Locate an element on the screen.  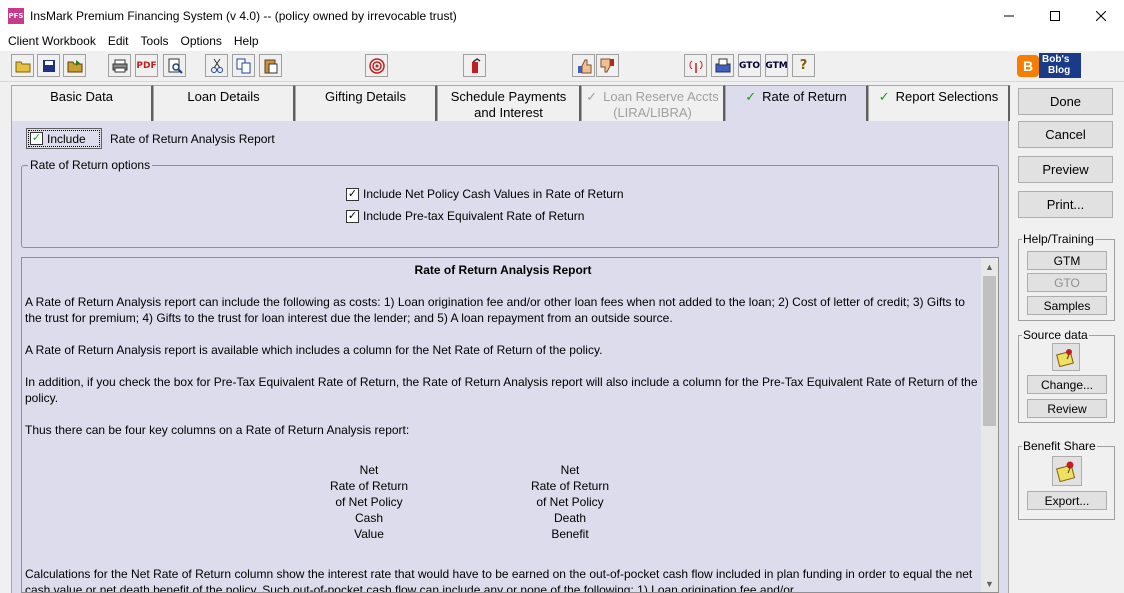
thumbs-up-button is located at coordinates (583, 65).